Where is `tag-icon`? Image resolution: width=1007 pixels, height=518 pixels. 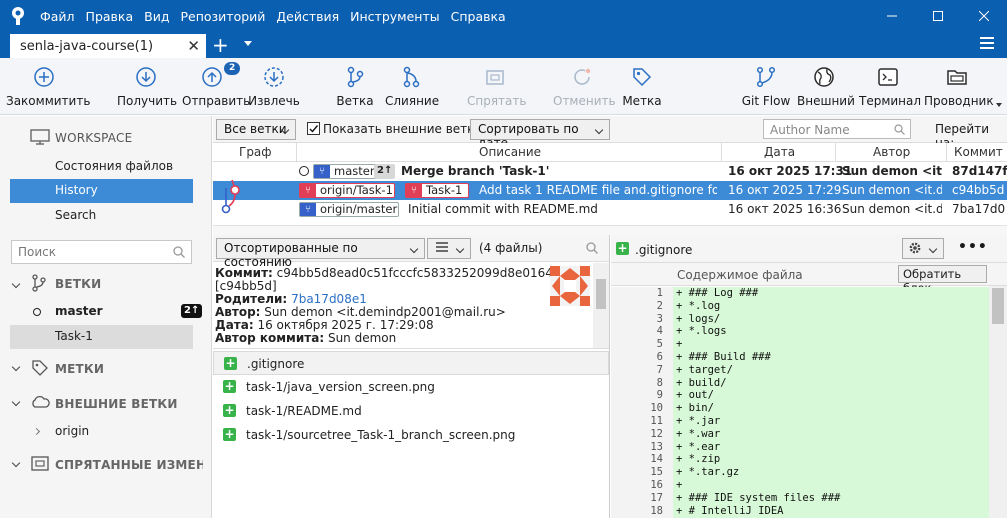
tag-icon is located at coordinates (40, 368).